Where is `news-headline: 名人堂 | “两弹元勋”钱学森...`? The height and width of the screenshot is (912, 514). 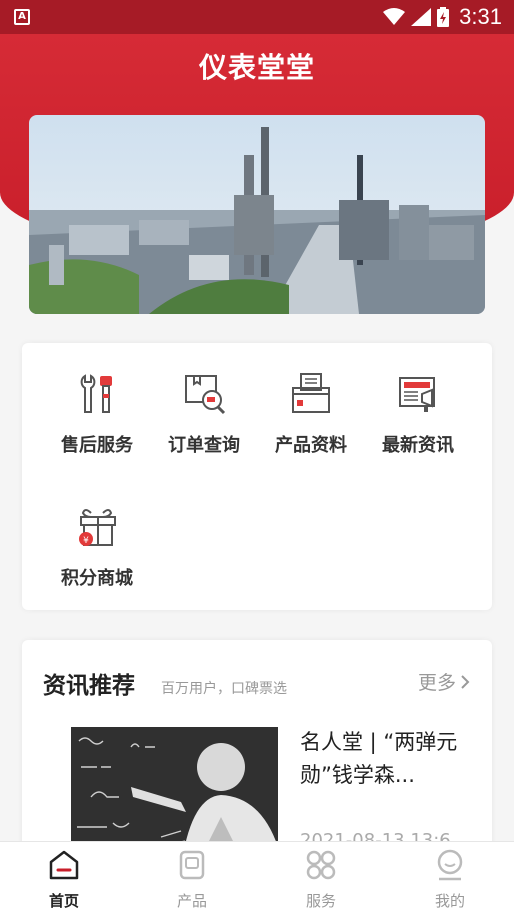
news-headline: 名人堂 | “两弹元勋”钱学森... is located at coordinates (385, 759).